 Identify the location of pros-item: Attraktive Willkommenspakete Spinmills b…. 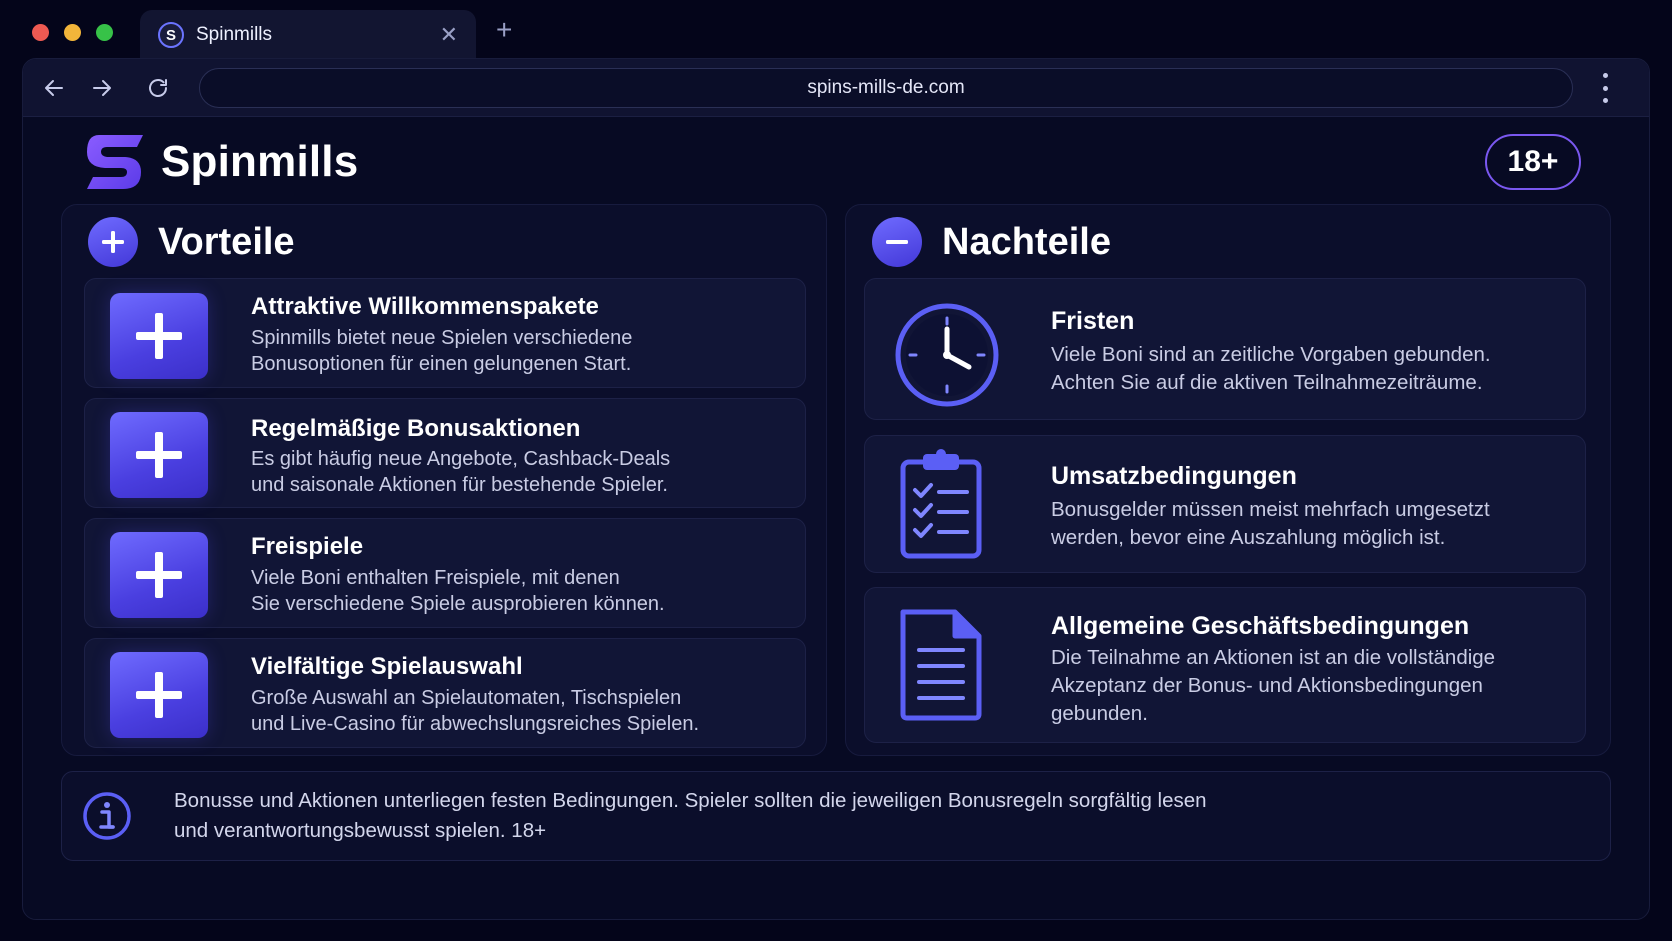
(445, 333).